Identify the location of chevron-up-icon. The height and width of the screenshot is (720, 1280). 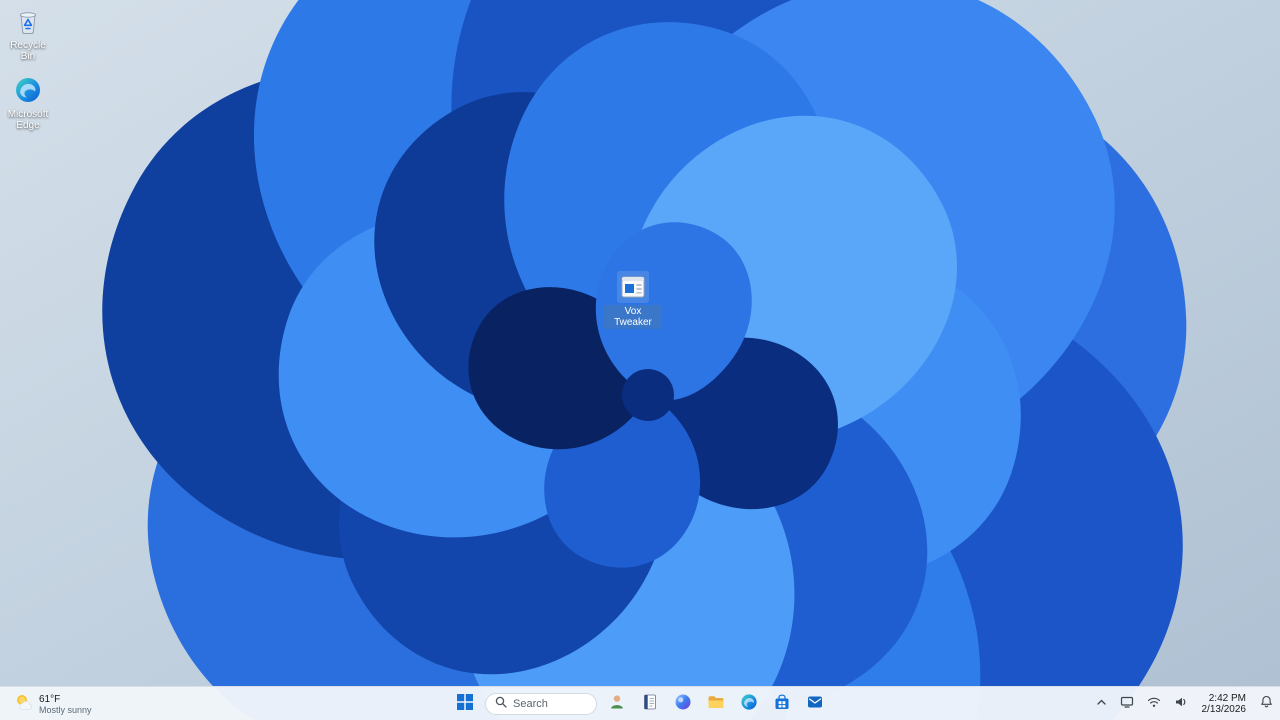
(1101, 704).